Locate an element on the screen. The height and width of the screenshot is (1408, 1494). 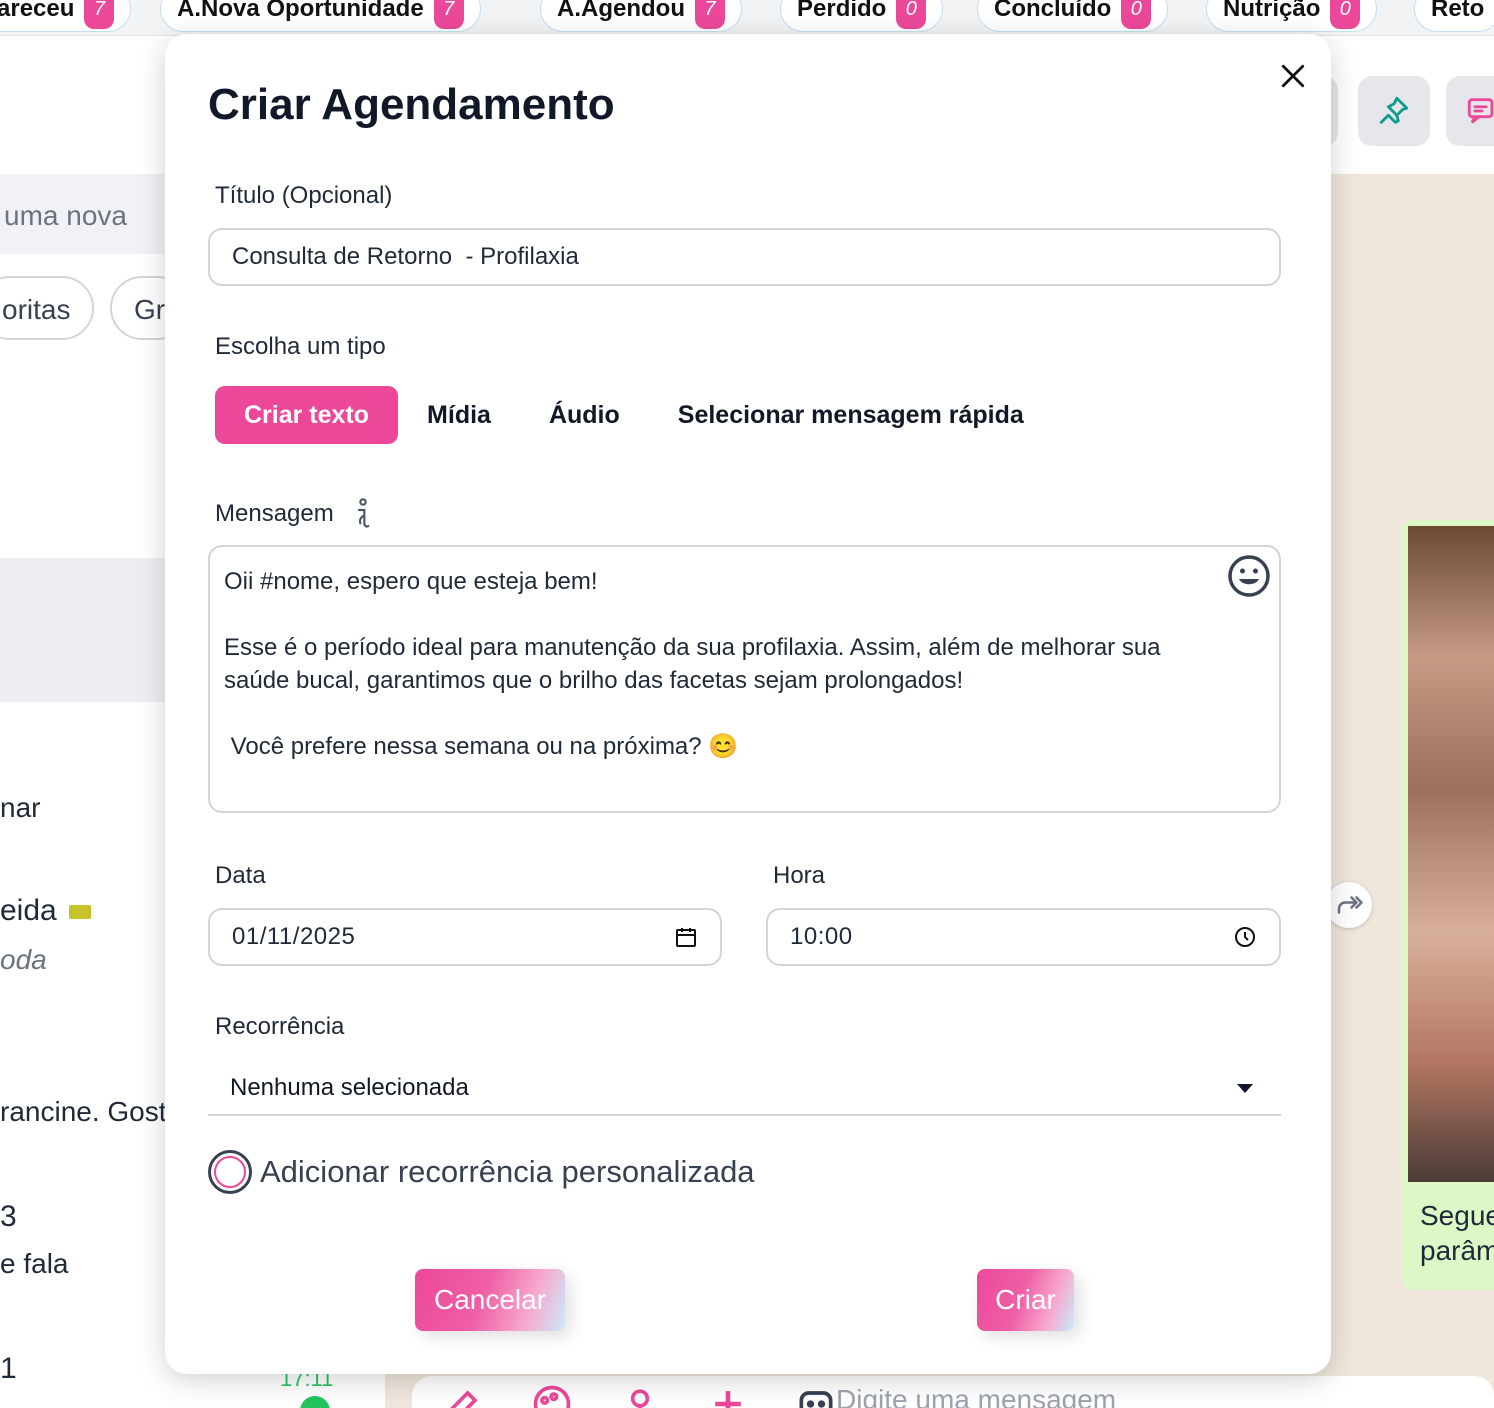
conversation-name-text: eida is located at coordinates (28, 910).